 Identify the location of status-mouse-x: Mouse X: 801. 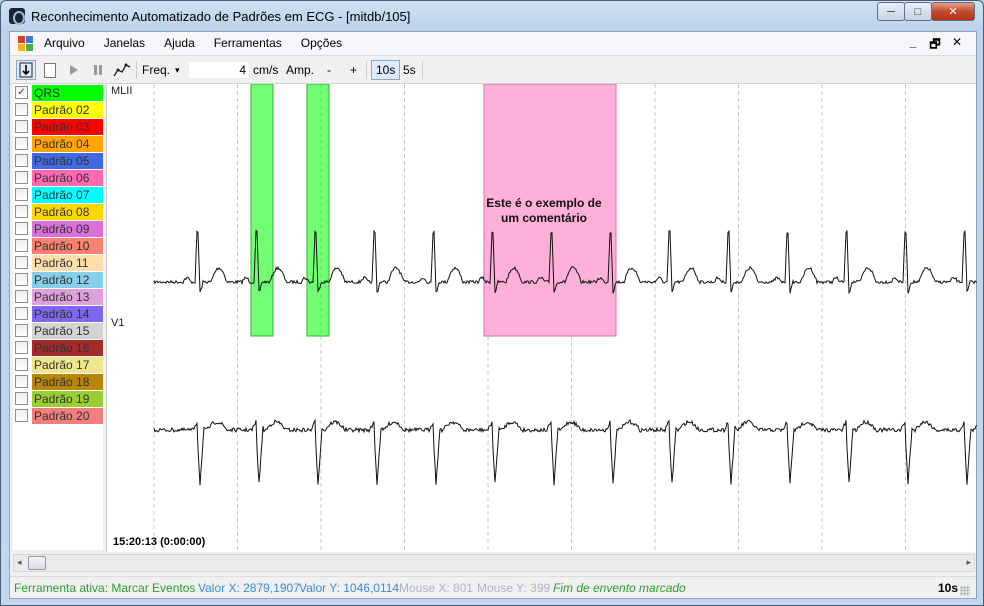
(436, 588).